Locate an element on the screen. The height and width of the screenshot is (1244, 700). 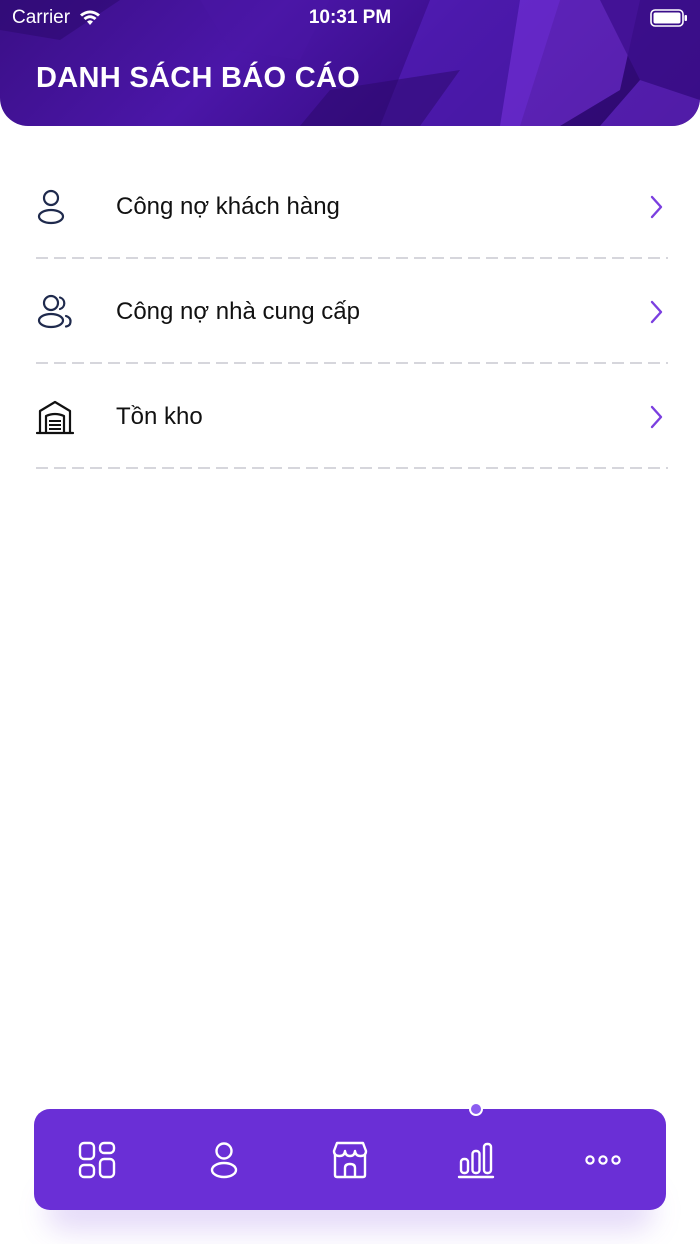
warehouse-icon is located at coordinates (61, 417).